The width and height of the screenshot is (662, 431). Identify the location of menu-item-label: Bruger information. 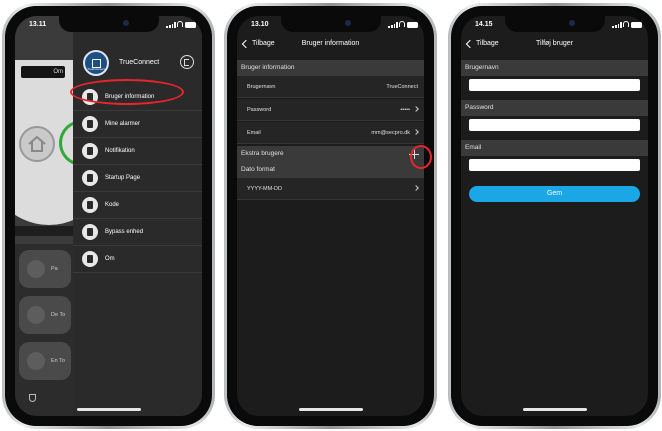
(130, 97).